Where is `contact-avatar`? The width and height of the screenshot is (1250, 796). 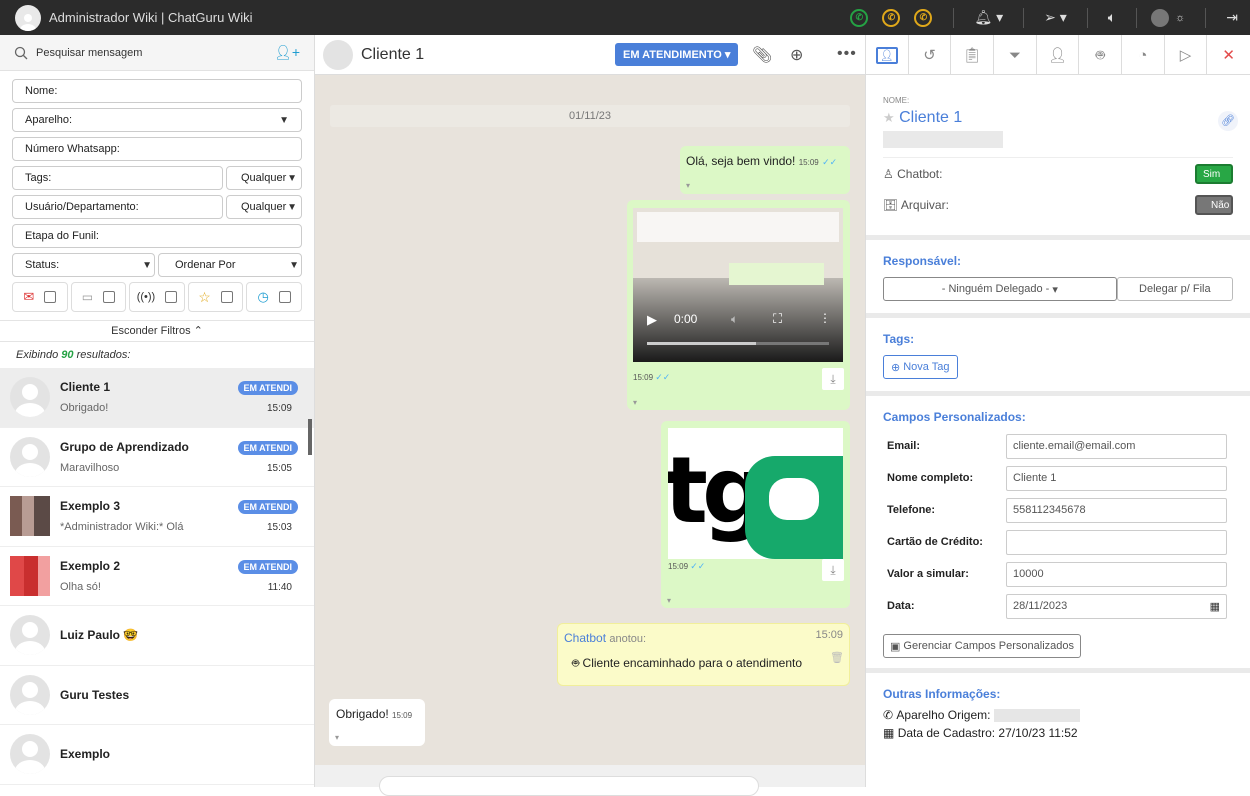 contact-avatar is located at coordinates (338, 54).